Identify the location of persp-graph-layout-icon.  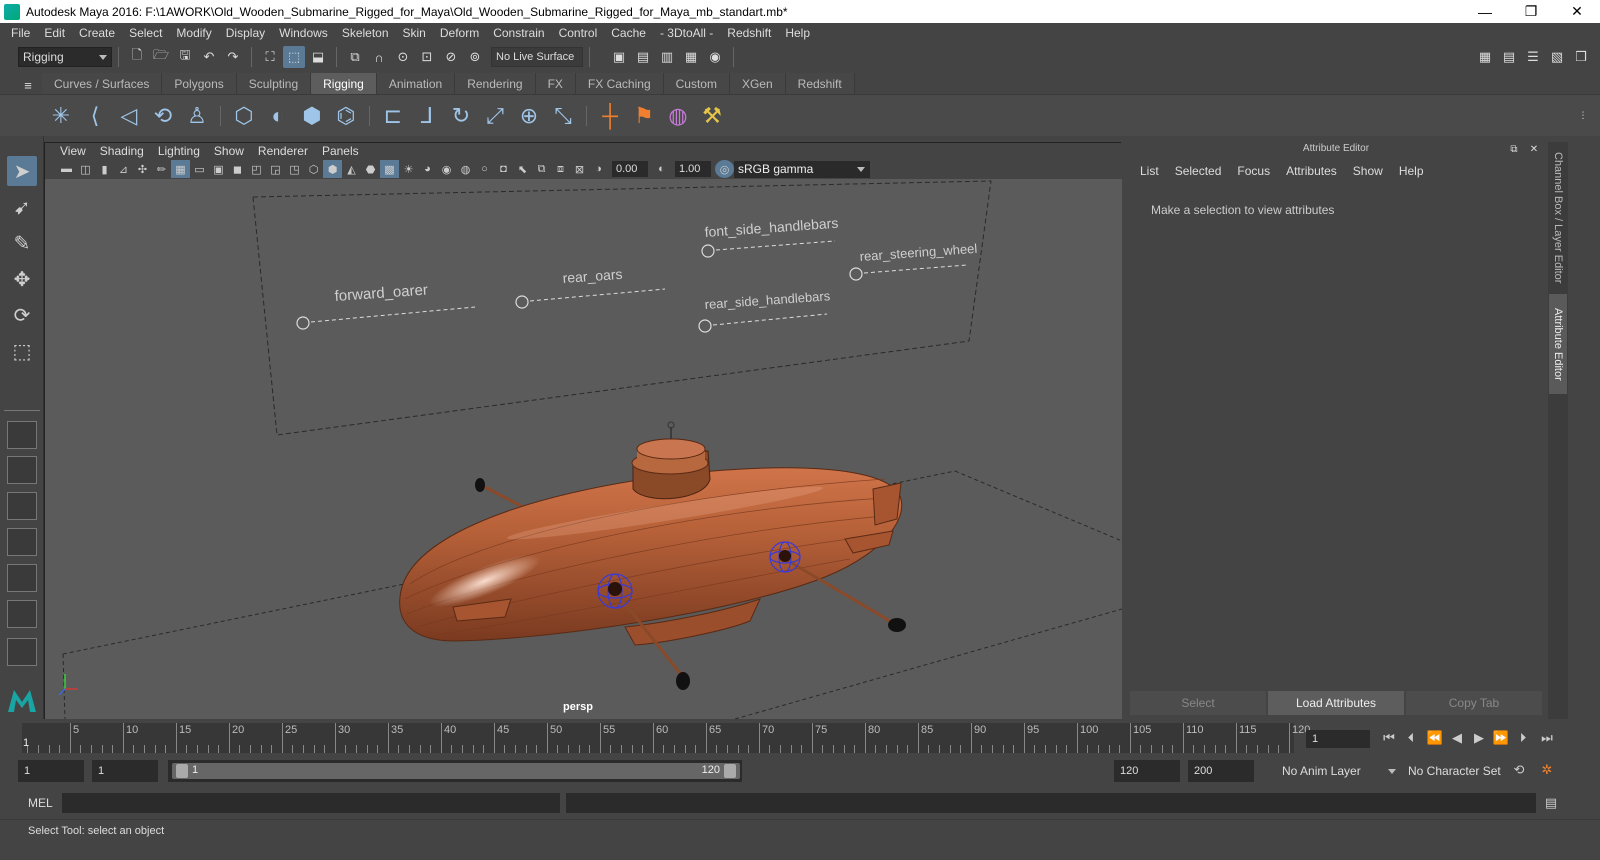
(22, 542).